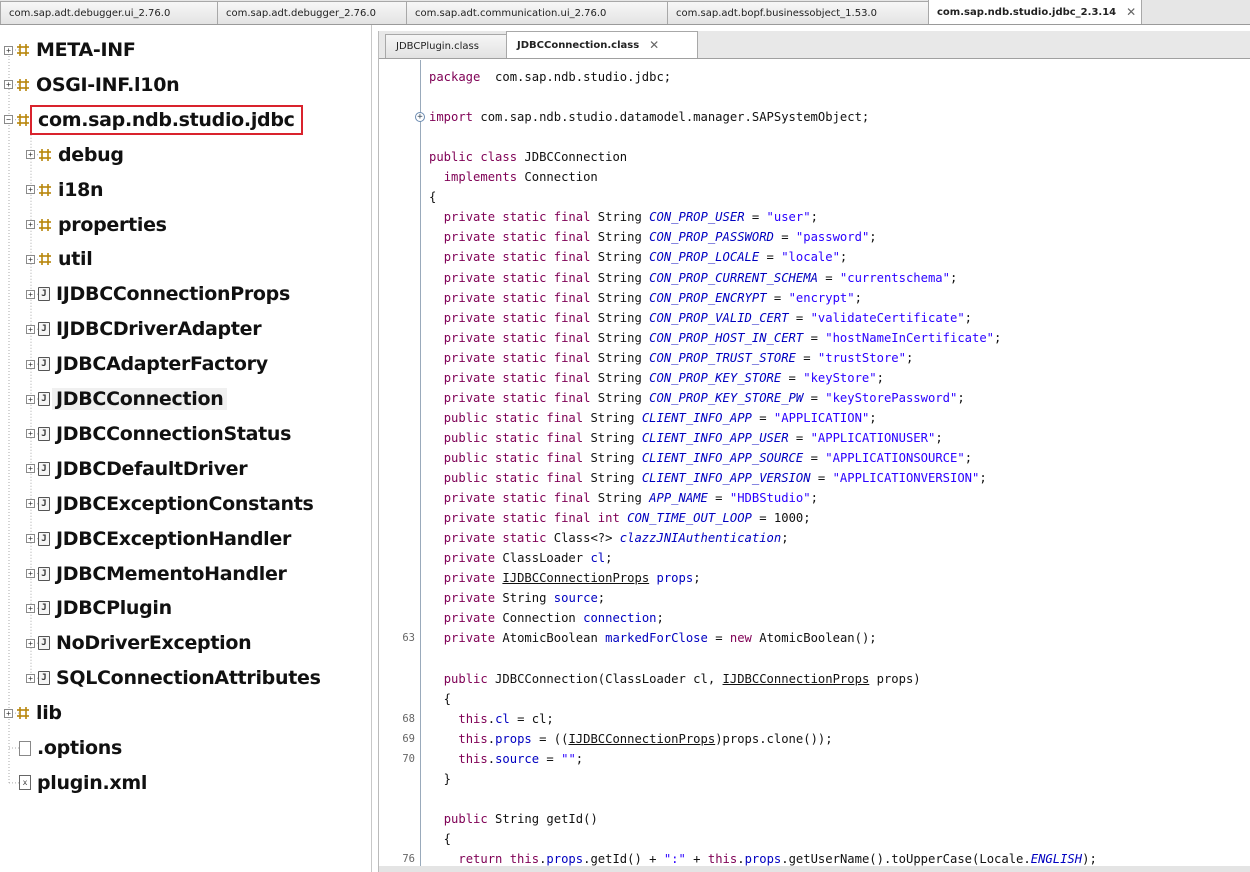 Image resolution: width=1250 pixels, height=872 pixels. What do you see at coordinates (158, 294) in the screenshot?
I see `tree-item: + J IJDBCConnectionProps` at bounding box center [158, 294].